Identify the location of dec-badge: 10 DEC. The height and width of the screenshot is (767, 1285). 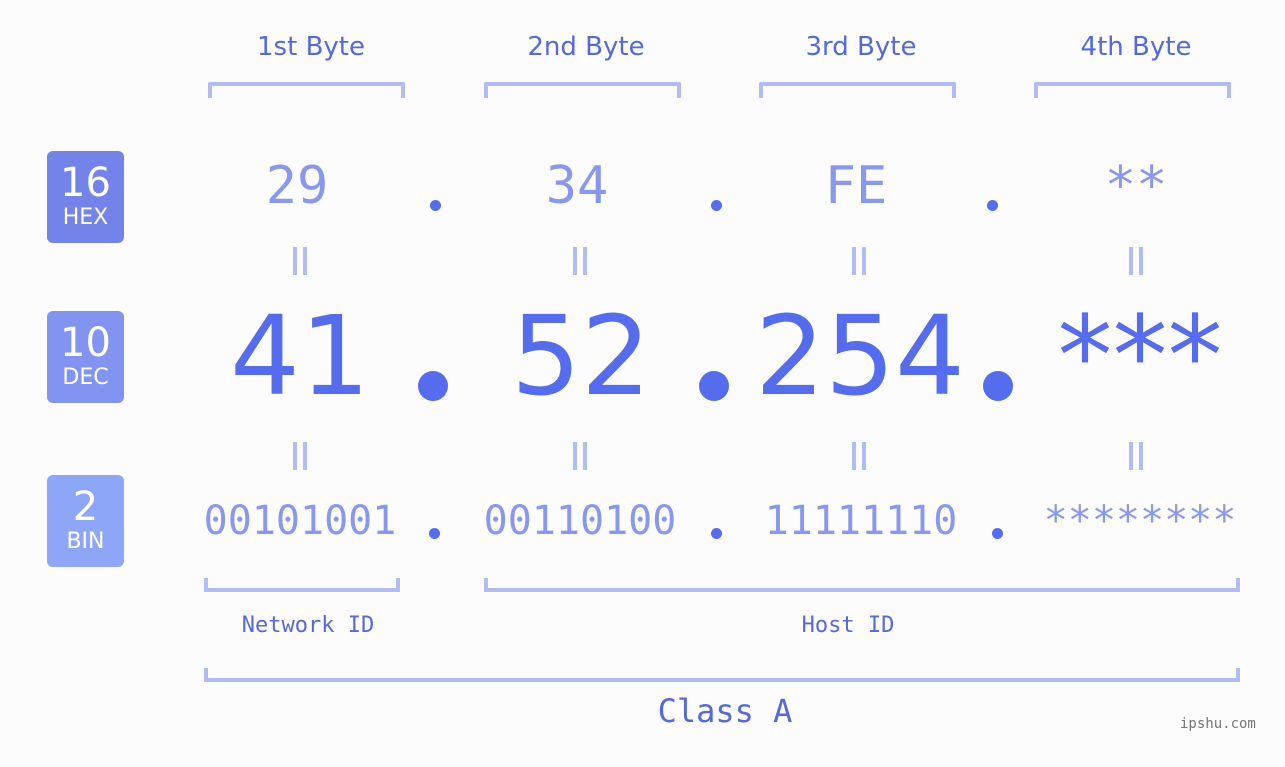
(85, 357).